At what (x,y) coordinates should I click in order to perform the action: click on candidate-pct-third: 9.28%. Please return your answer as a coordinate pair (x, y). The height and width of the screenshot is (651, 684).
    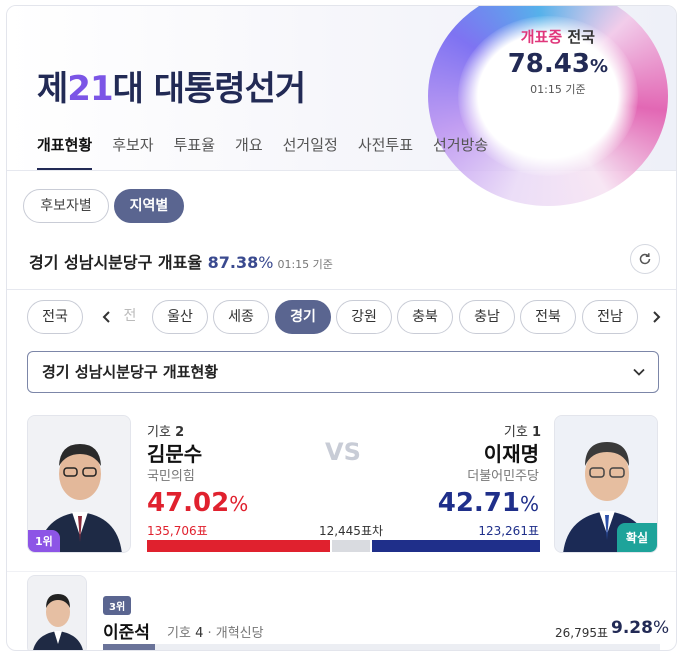
    Looking at the image, I should click on (640, 628).